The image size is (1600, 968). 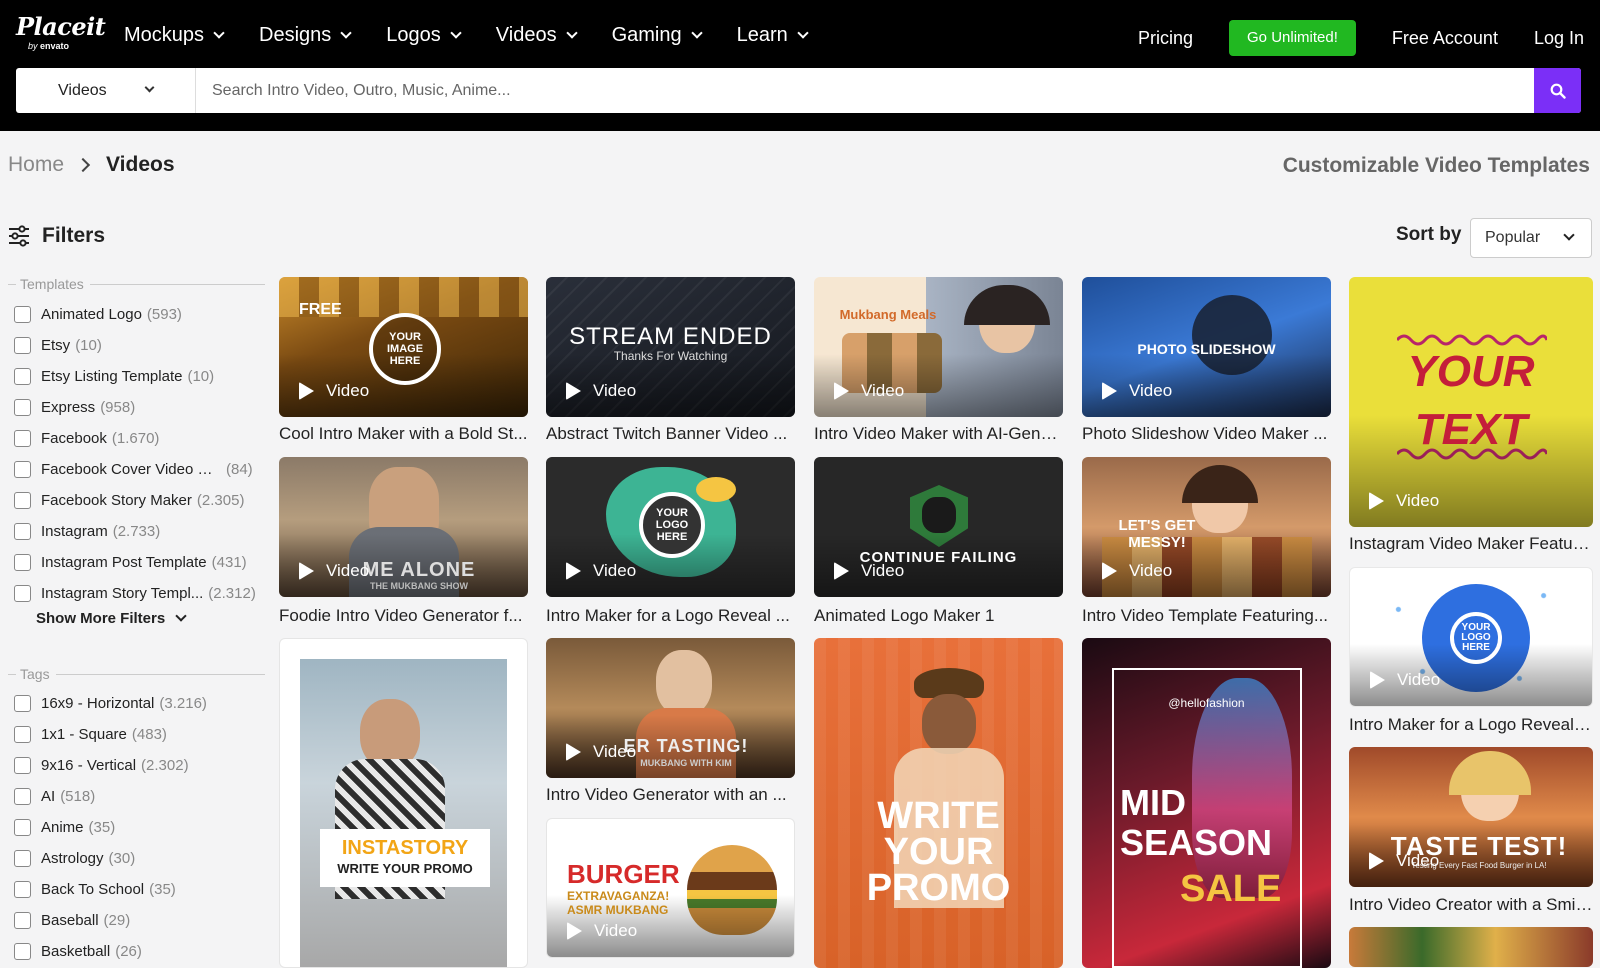 I want to click on card-thumbnail: INSTASTORY WRITE YOUR PROMO, so click(x=403, y=803).